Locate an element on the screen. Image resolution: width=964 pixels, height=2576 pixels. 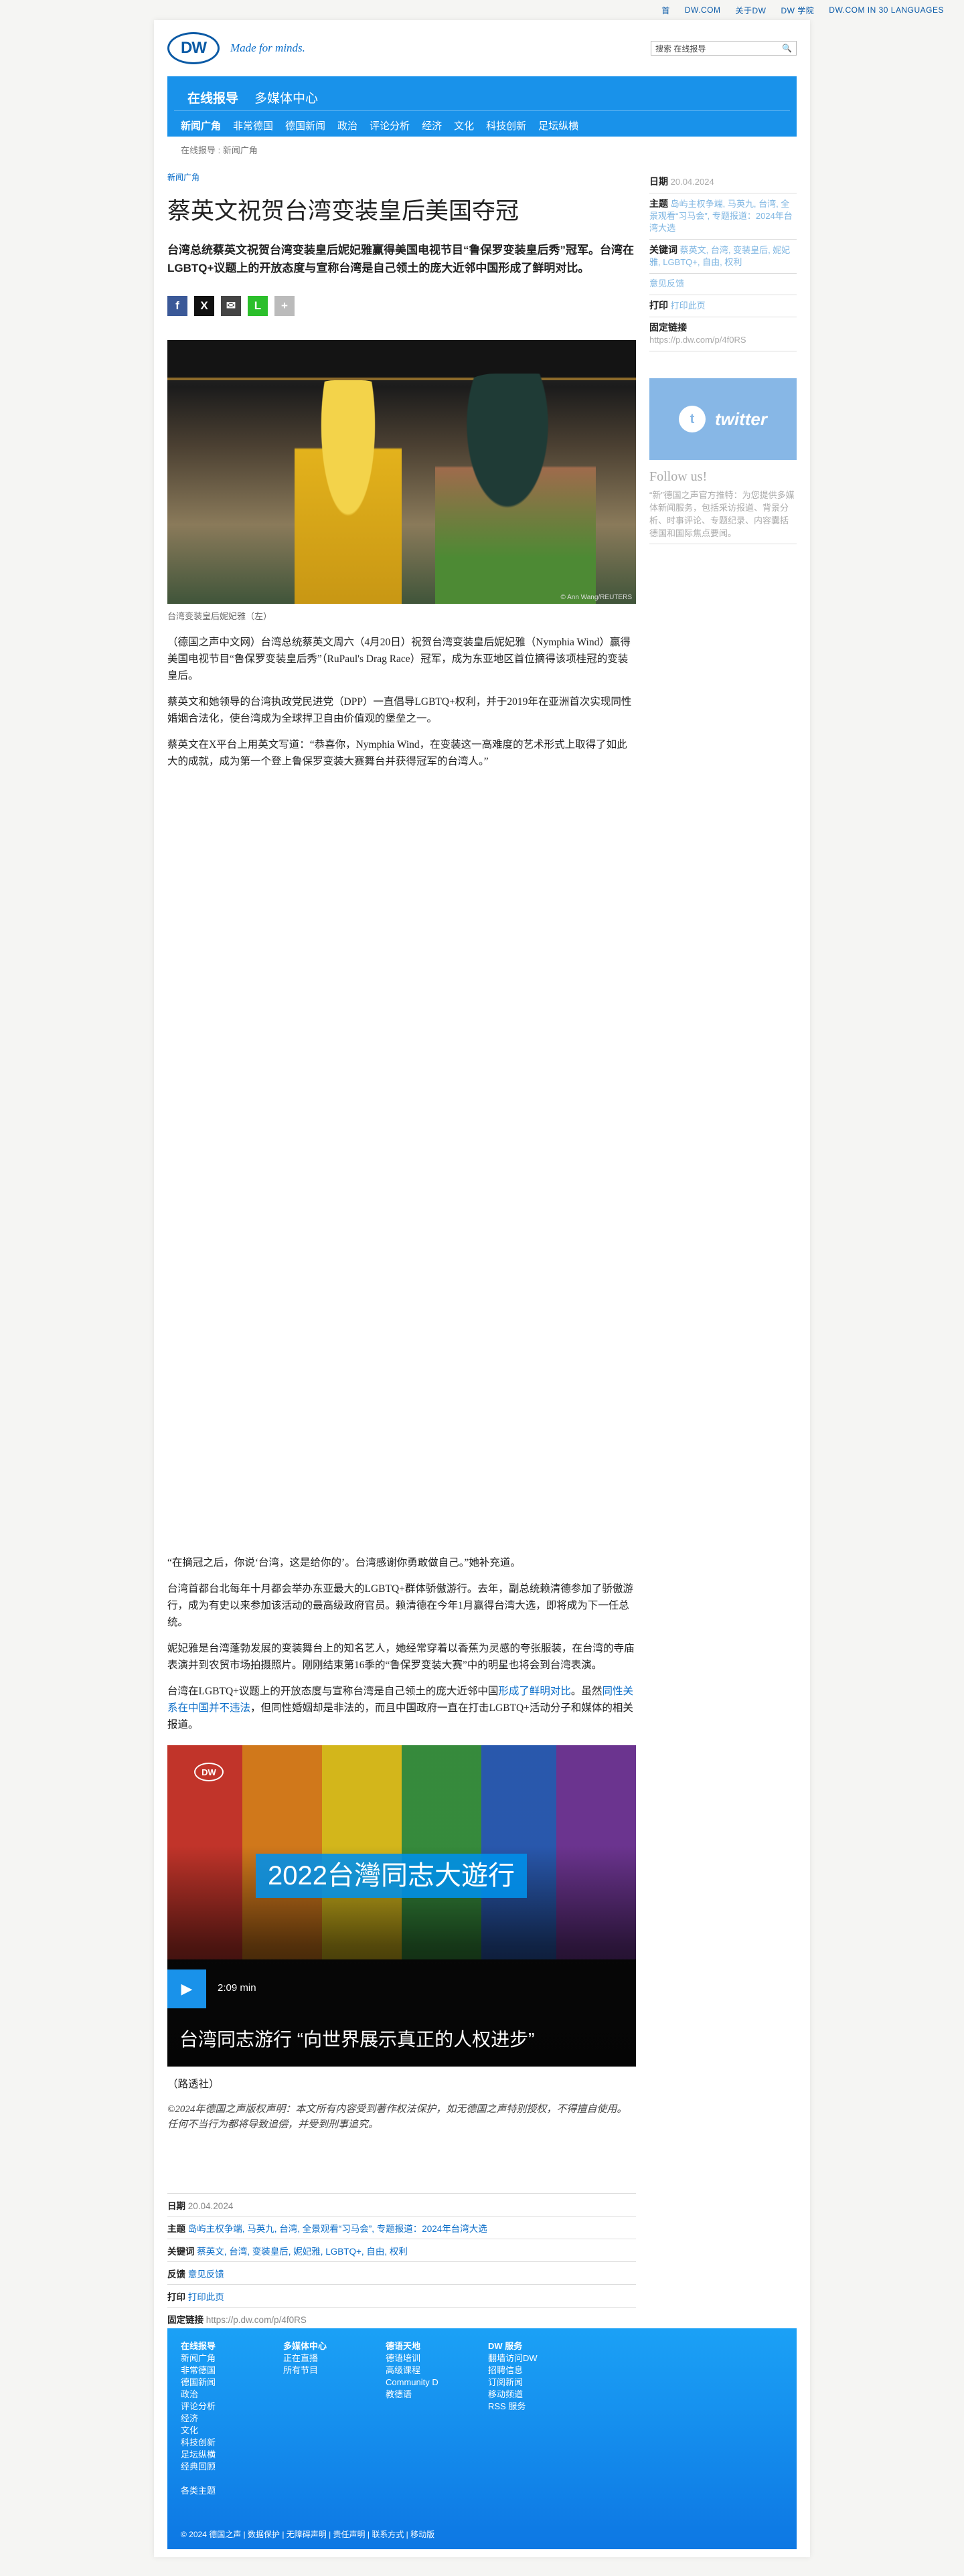
video-duration: 2:09 min is located at coordinates (237, 1988).